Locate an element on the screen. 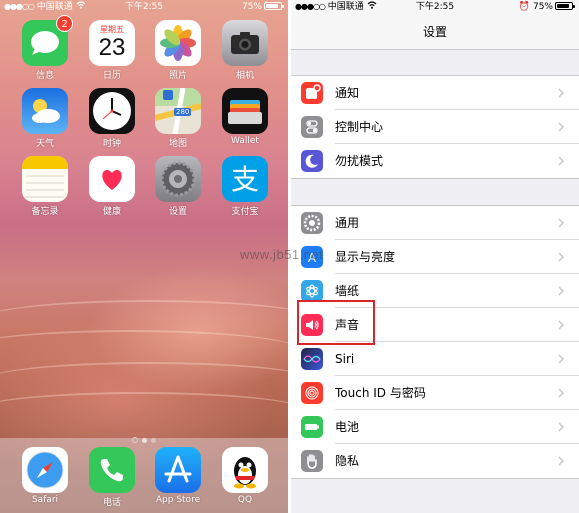 Image resolution: width=579 pixels, height=513 pixels. app-notes: 备忘录 is located at coordinates (45, 186).